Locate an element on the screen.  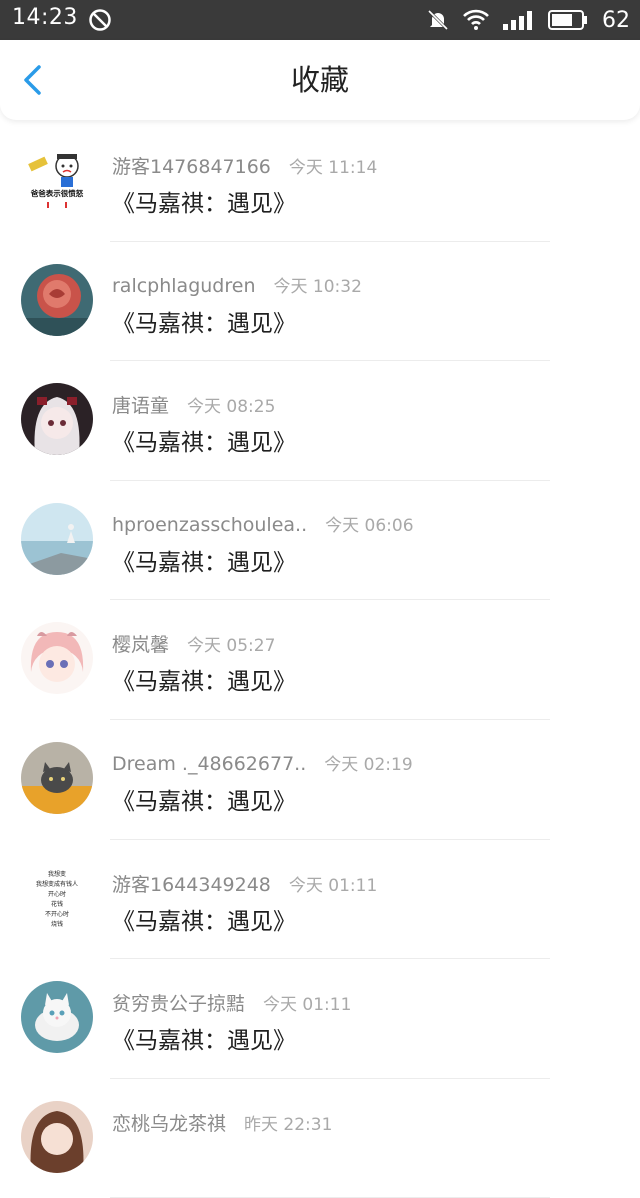
list-item: 爸爸表示很愤怒 游客1476847166 今天 11:14 《马嘉祺：遇见》 is located at coordinates (320, 182).